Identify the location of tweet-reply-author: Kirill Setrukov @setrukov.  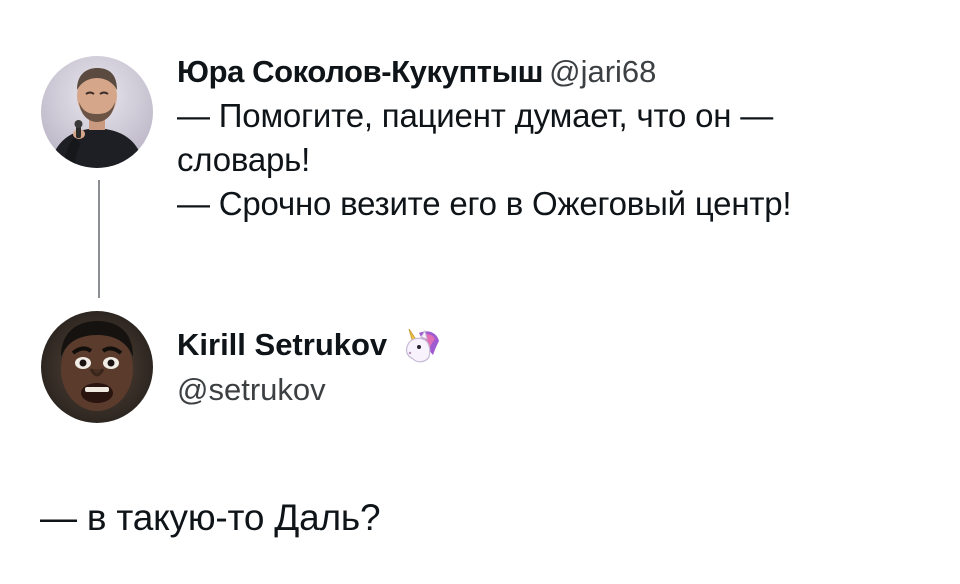
(311, 368).